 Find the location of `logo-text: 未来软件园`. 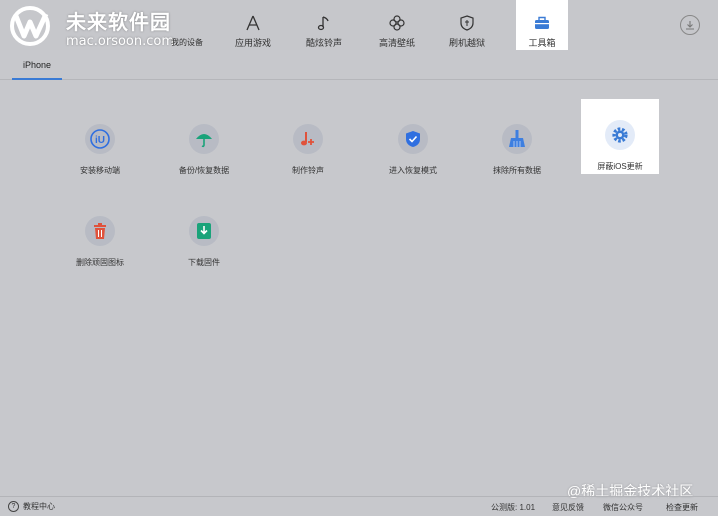

logo-text: 未来软件园 is located at coordinates (118, 22).